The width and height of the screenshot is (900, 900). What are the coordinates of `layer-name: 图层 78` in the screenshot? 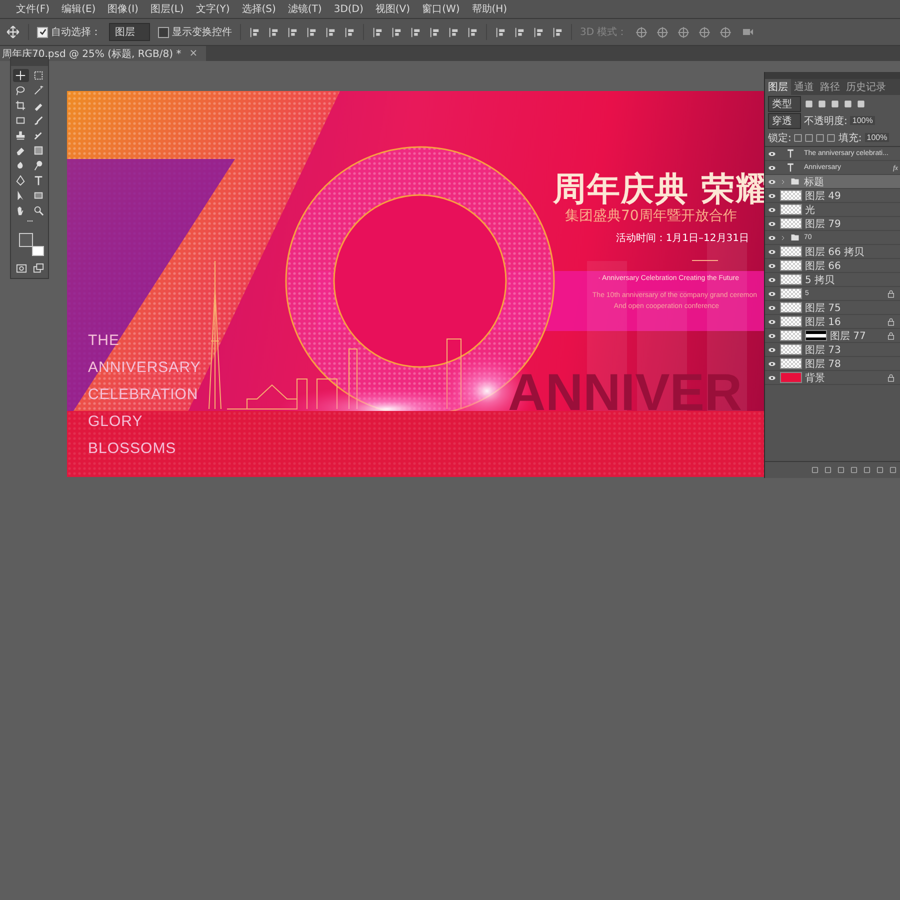 It's located at (823, 364).